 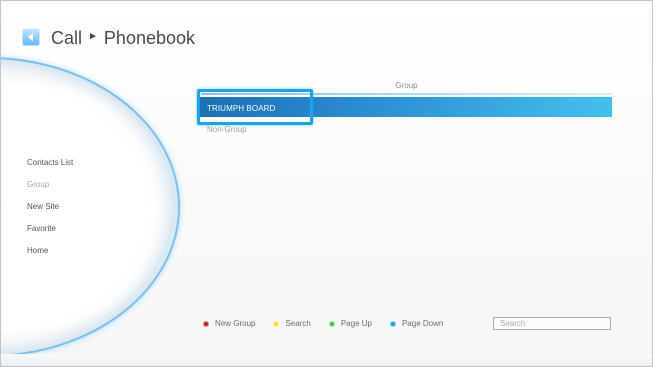 I want to click on yellow-dot-icon, so click(x=276, y=324).